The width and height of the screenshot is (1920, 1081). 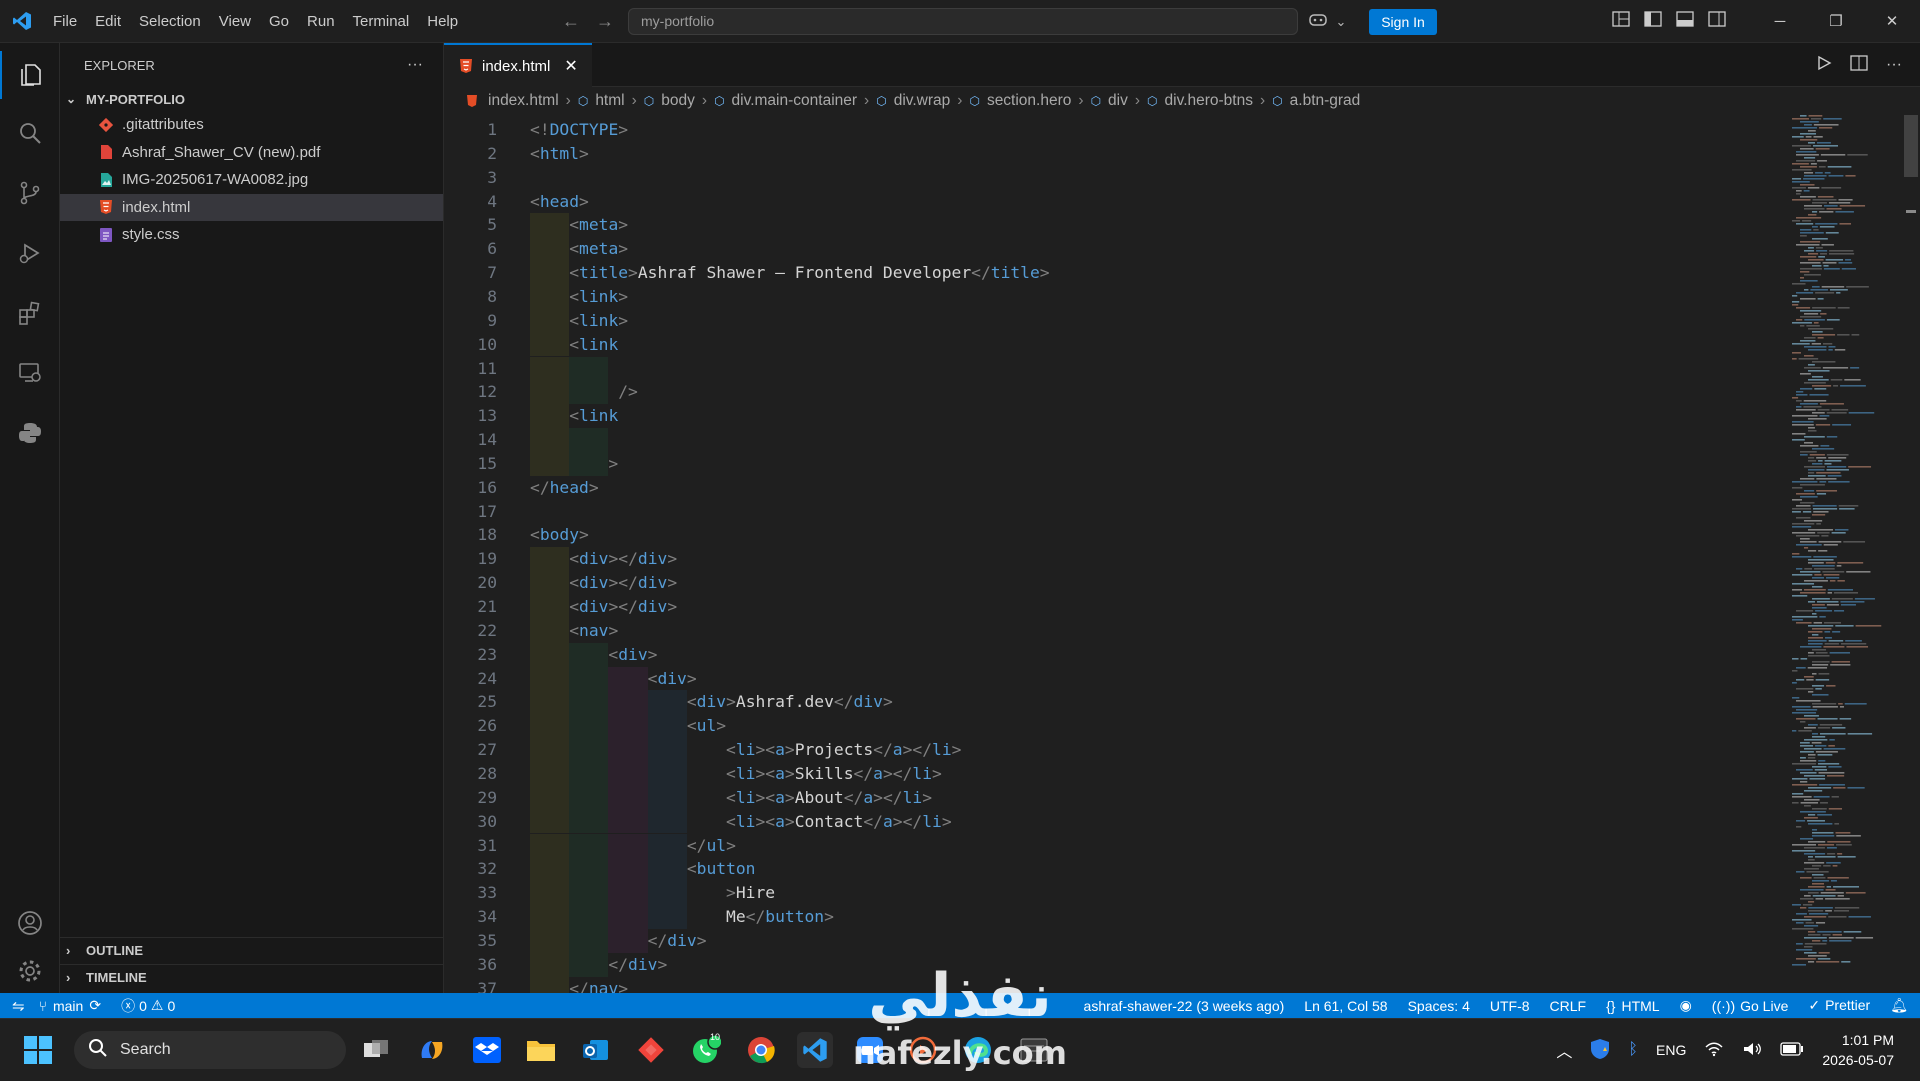 I want to click on code-line: 37 </nav>, so click(x=1109, y=984).